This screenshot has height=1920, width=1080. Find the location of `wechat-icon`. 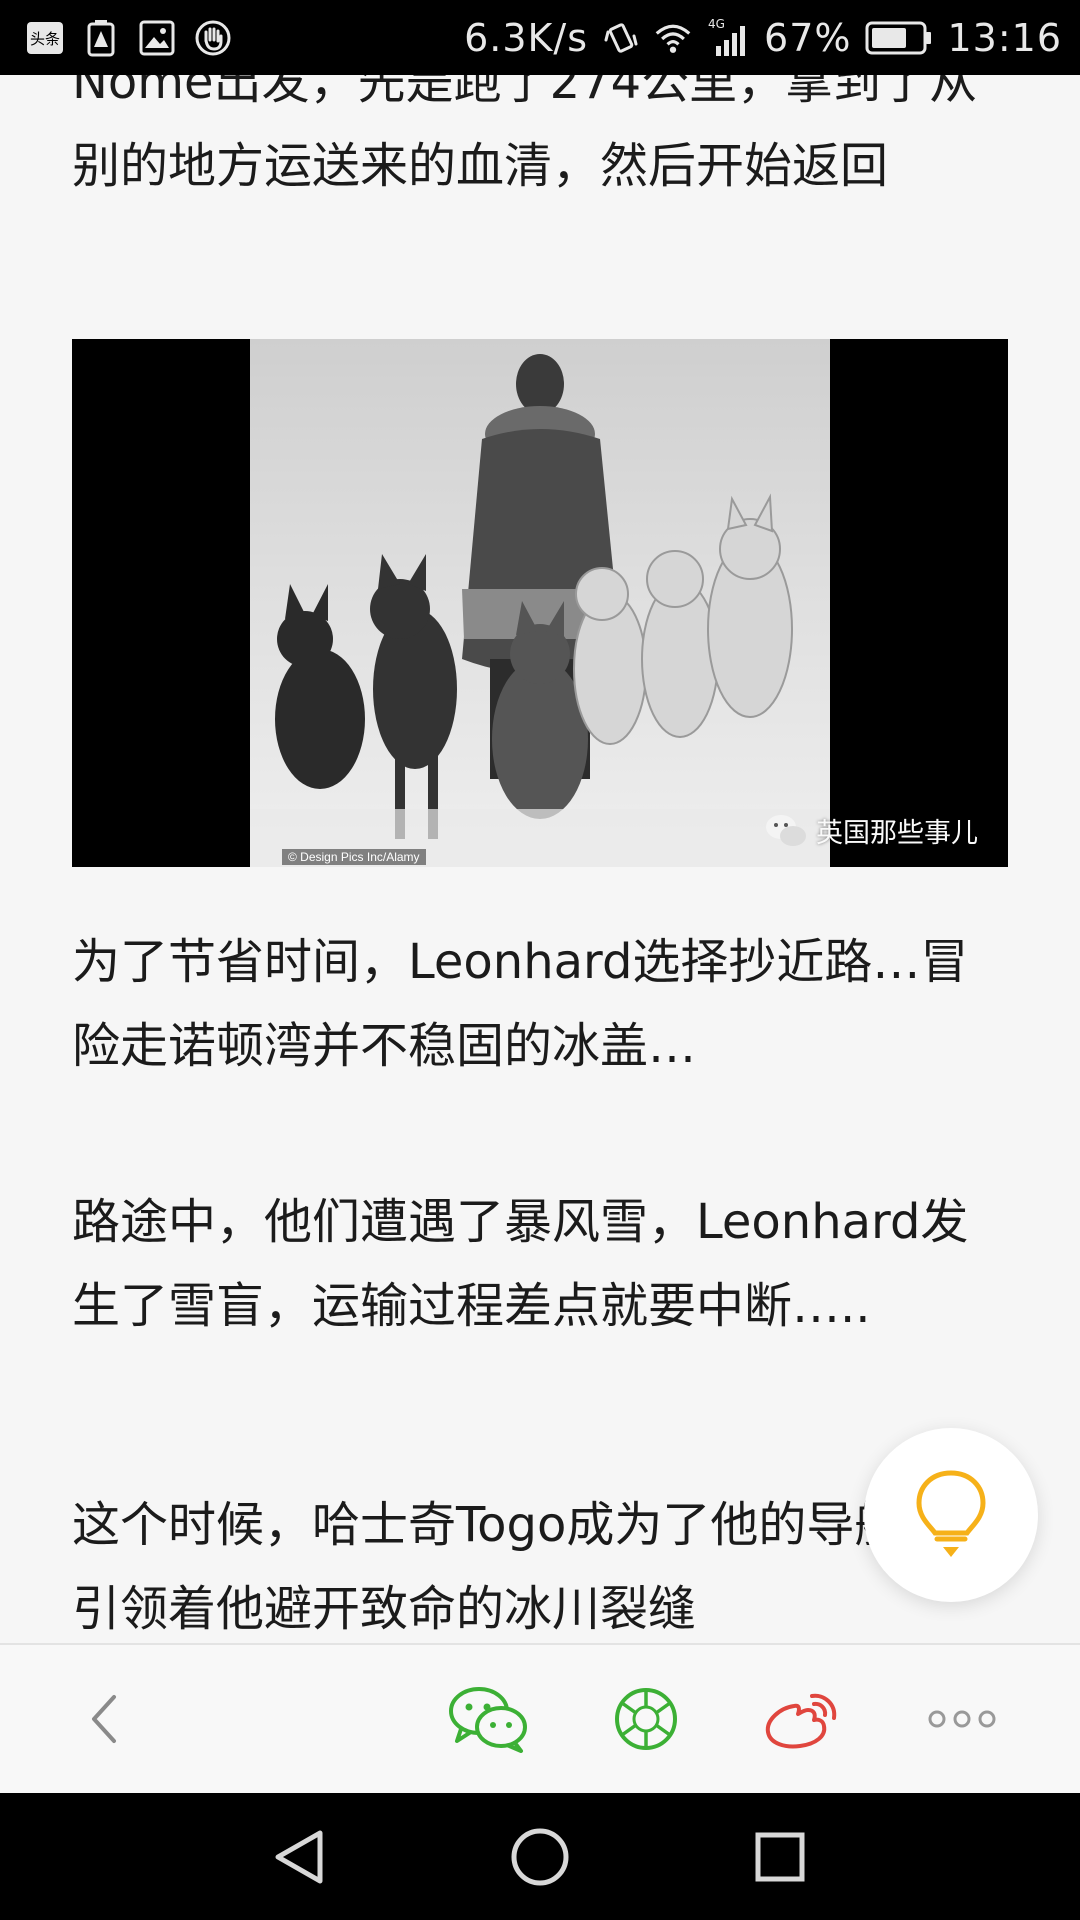

wechat-icon is located at coordinates (488, 1720).